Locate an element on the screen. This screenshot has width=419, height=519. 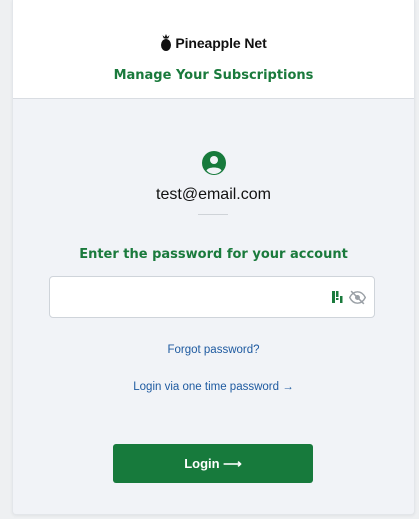
password-input is located at coordinates (195, 297).